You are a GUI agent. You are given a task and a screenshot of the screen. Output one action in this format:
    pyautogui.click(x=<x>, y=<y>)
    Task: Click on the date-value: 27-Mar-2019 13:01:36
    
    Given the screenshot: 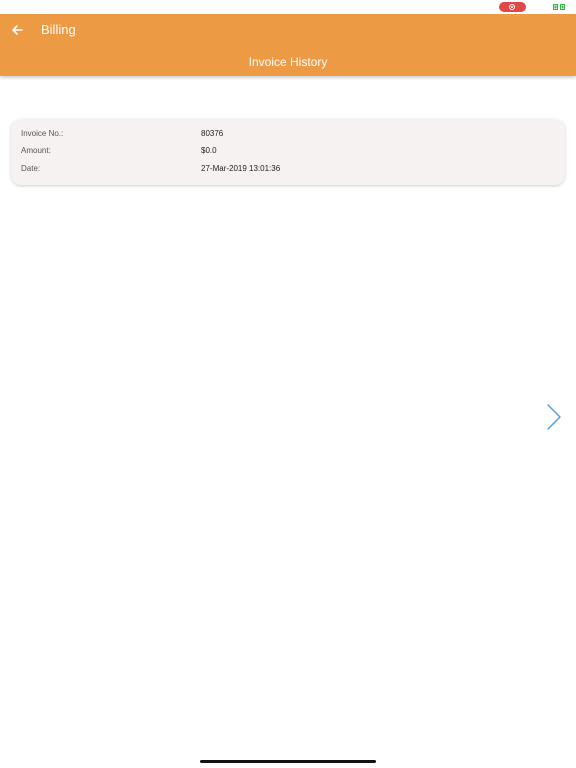 What is the action you would take?
    pyautogui.click(x=241, y=168)
    